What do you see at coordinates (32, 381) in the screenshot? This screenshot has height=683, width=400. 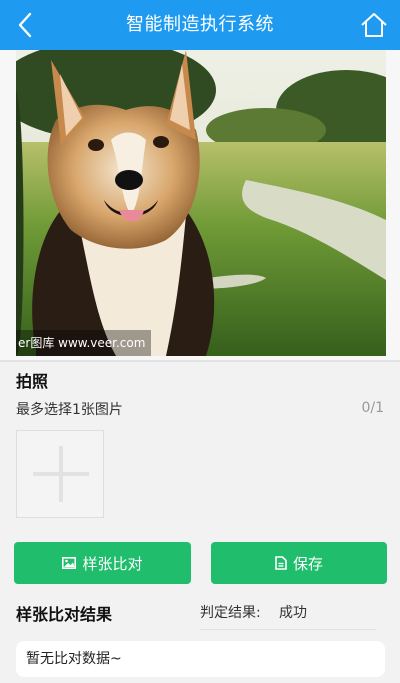 I see `photo-section-title: 拍照` at bounding box center [32, 381].